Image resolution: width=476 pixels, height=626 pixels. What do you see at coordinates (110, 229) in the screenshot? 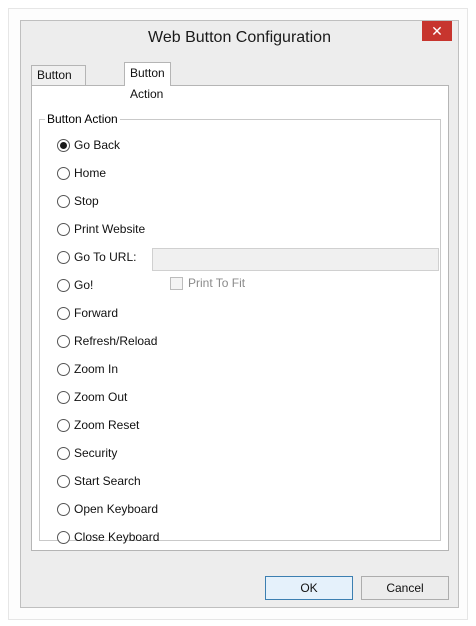
I see `radio-label: Print Website` at bounding box center [110, 229].